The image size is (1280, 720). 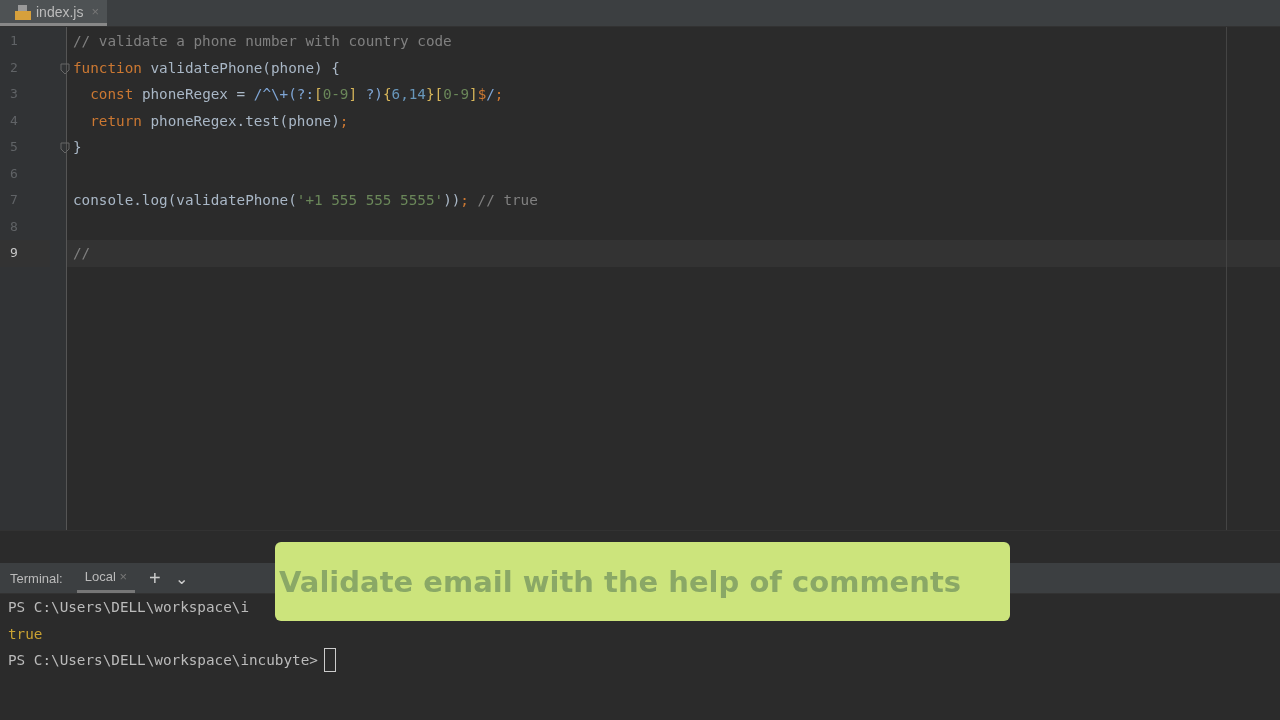 What do you see at coordinates (23, 11) in the screenshot?
I see `js-file-icon` at bounding box center [23, 11].